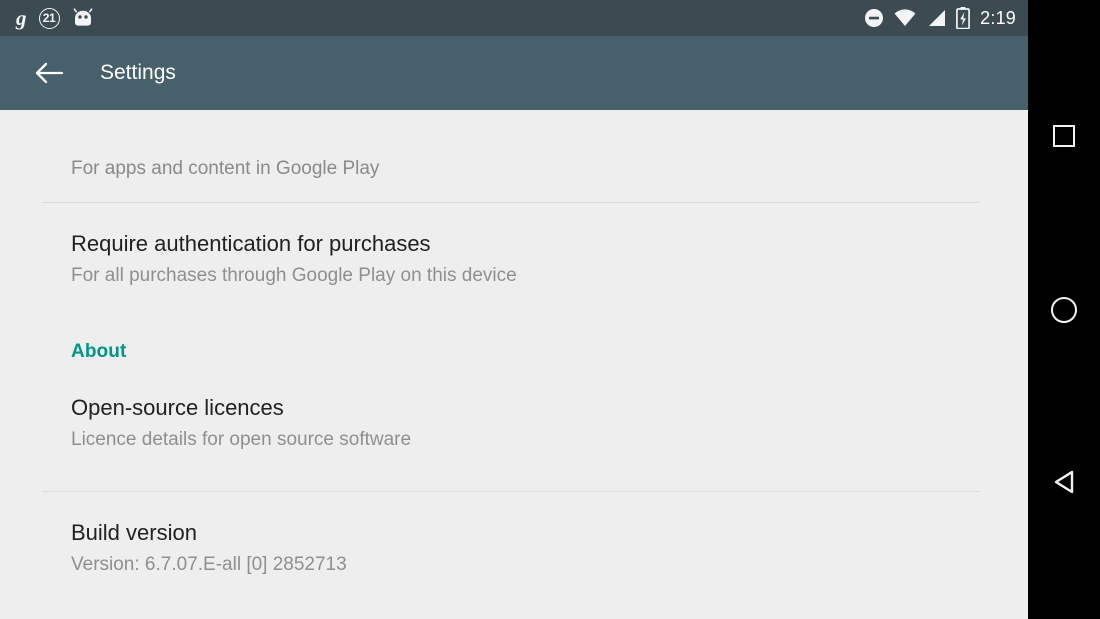 The height and width of the screenshot is (619, 1100). What do you see at coordinates (514, 156) in the screenshot?
I see `play-store-caption-row: For apps and content in Google Play` at bounding box center [514, 156].